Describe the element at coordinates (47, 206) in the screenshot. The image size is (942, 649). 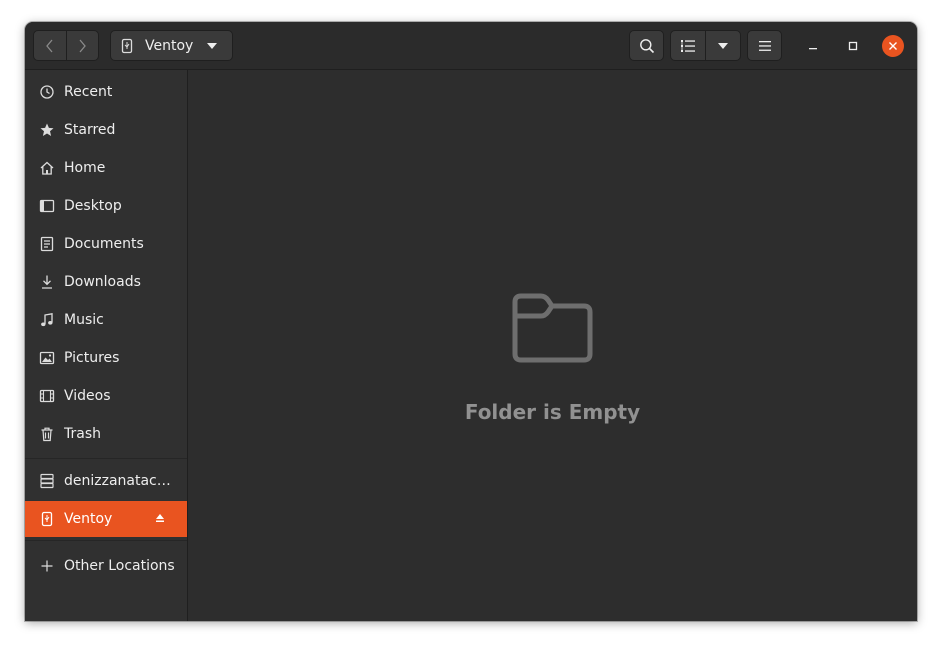
I see `desktop-icon` at that location.